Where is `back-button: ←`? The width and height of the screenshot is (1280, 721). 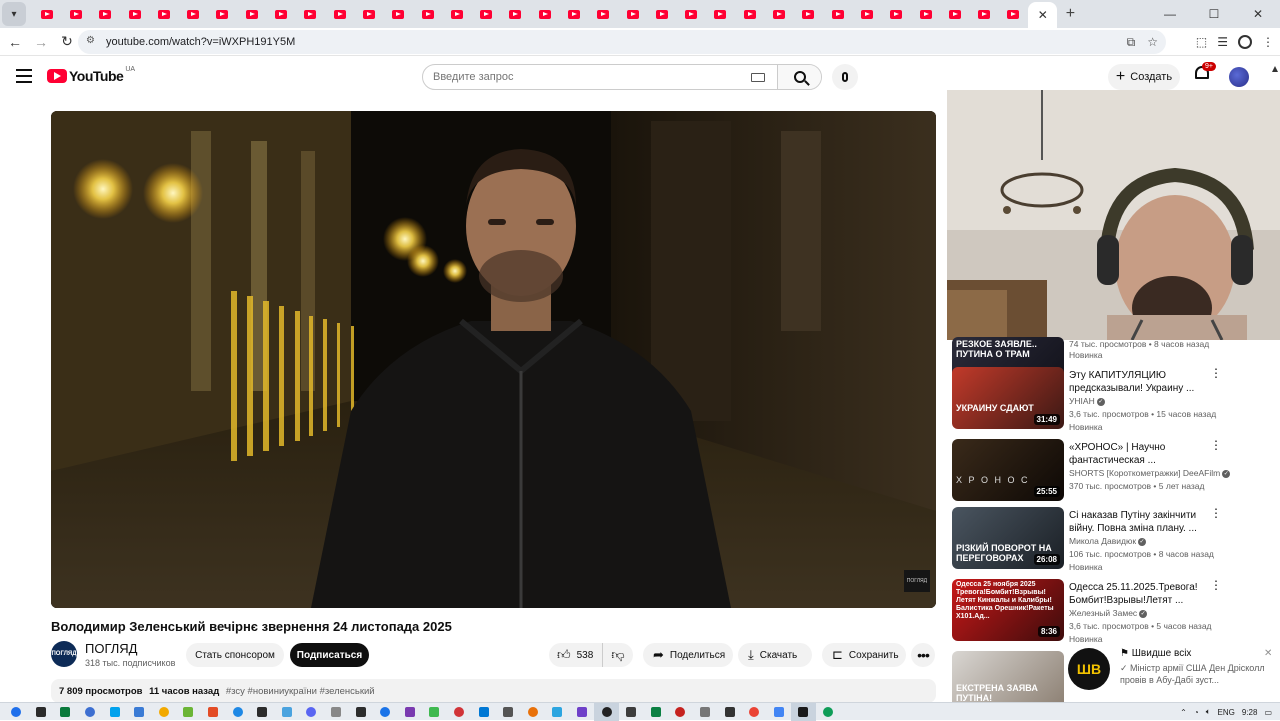
back-button: ← is located at coordinates (15, 42).